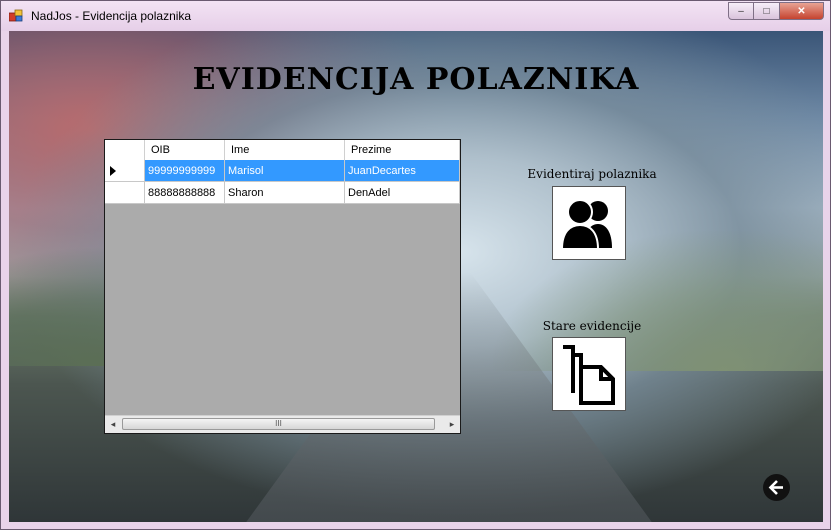 The height and width of the screenshot is (530, 831). I want to click on app-icon, so click(16, 15).